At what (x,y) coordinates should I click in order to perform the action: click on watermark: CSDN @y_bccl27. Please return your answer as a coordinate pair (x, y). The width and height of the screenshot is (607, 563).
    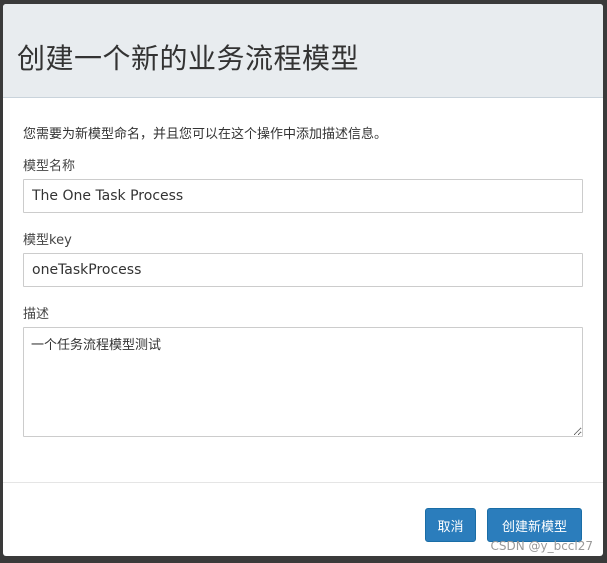
    Looking at the image, I should click on (541, 546).